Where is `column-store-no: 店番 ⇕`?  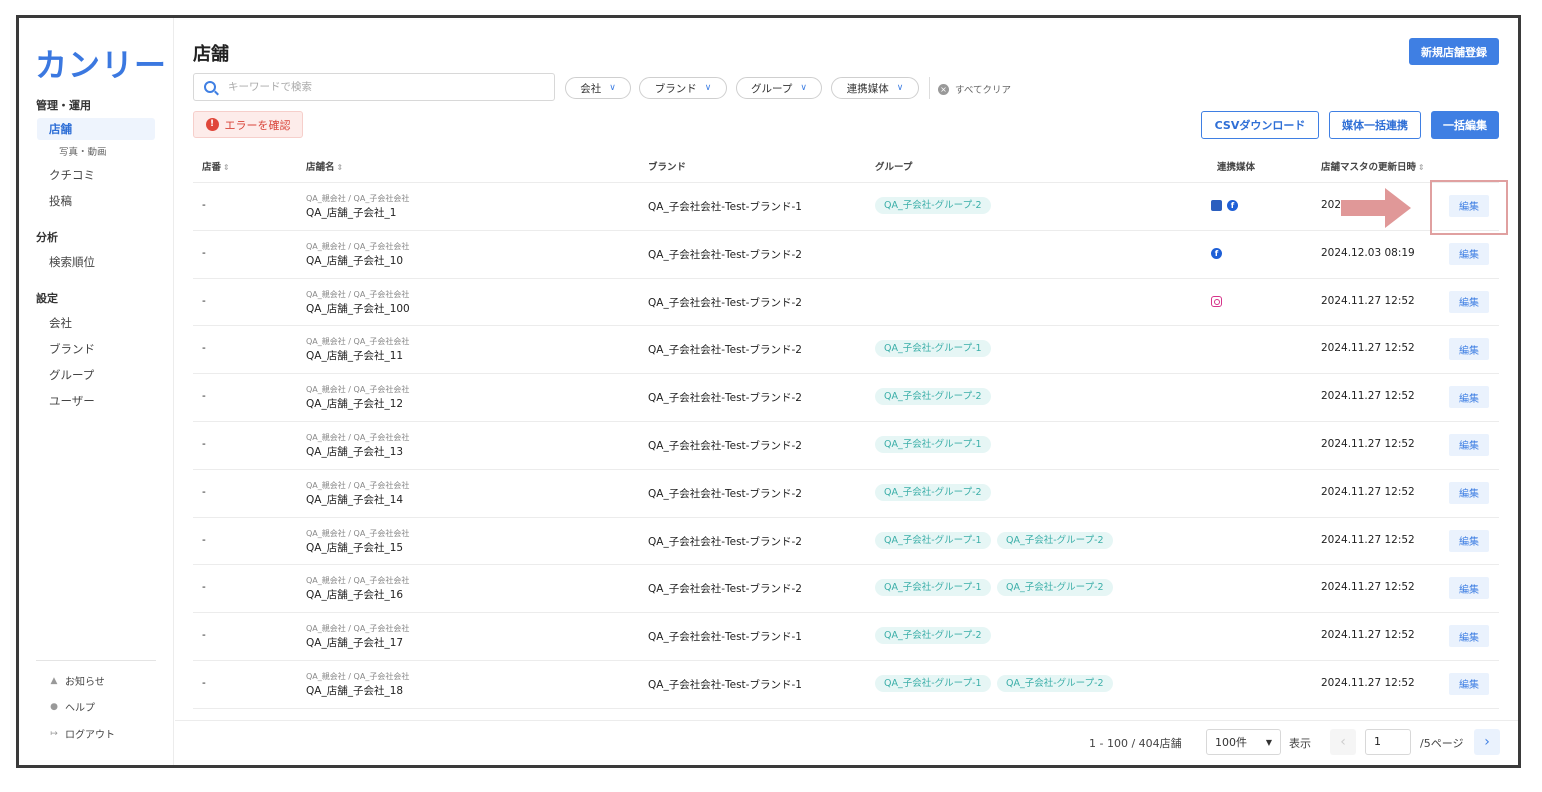 column-store-no: 店番 ⇕ is located at coordinates (216, 166).